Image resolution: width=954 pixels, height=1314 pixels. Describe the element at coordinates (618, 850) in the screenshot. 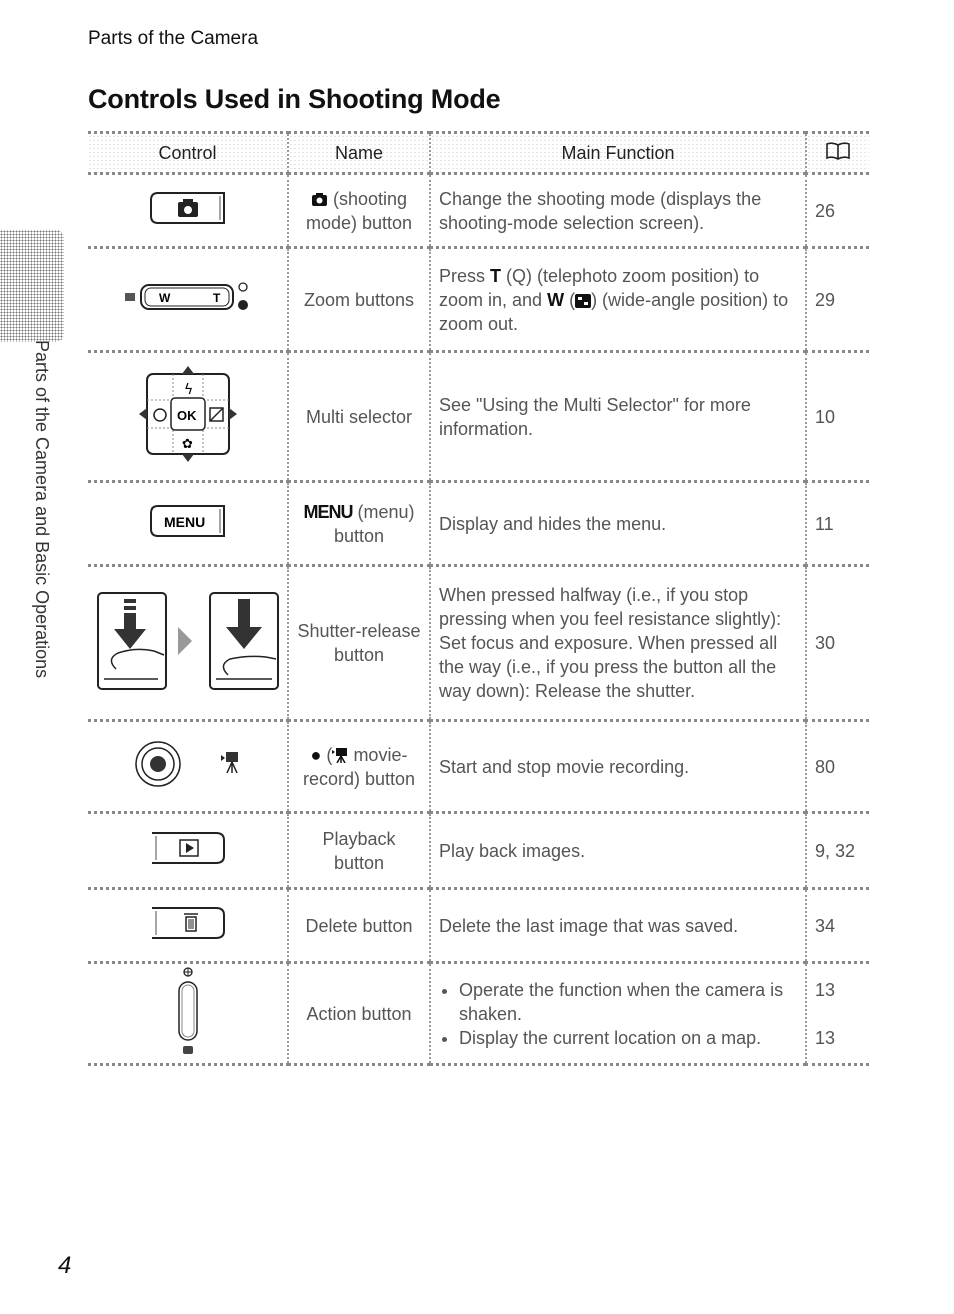

I see `row-function: Play back images.` at that location.